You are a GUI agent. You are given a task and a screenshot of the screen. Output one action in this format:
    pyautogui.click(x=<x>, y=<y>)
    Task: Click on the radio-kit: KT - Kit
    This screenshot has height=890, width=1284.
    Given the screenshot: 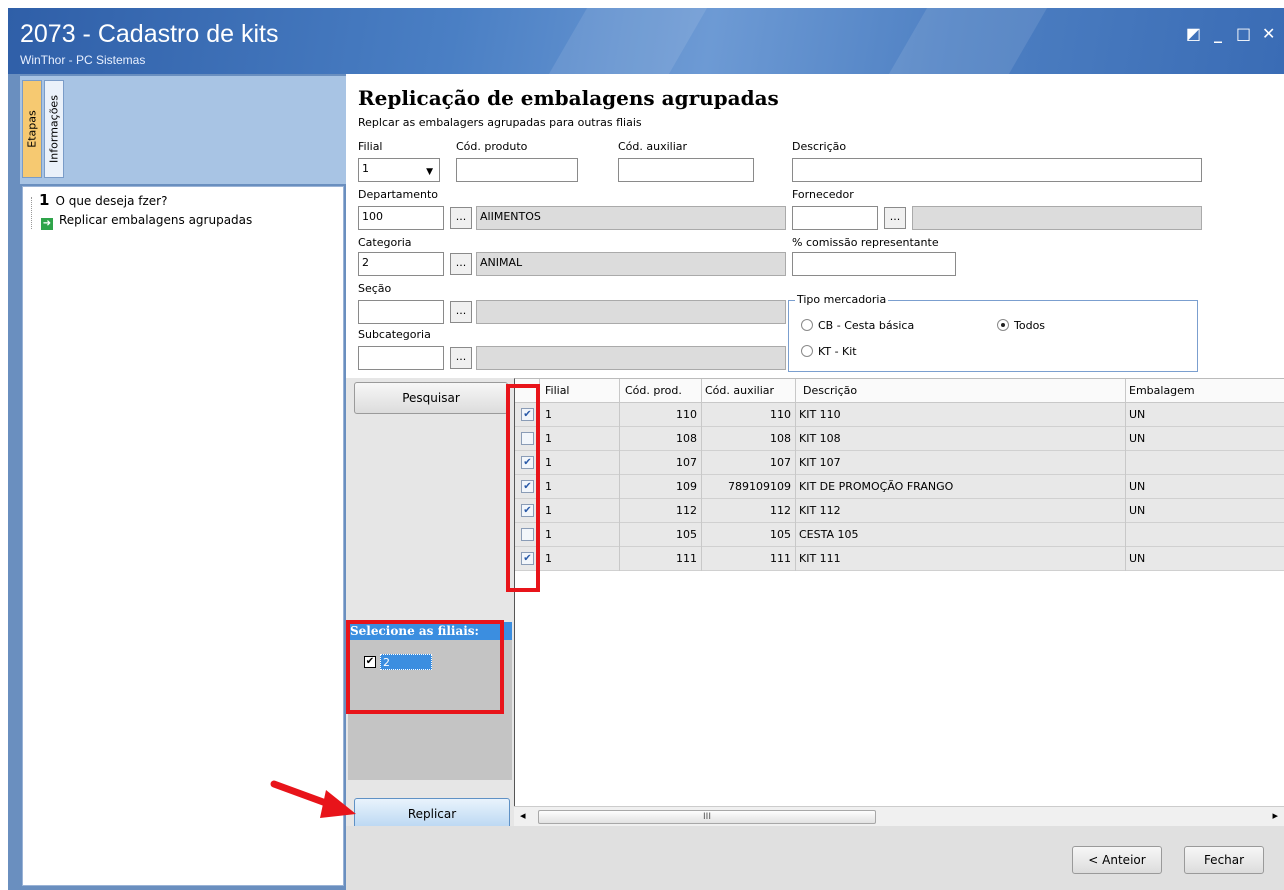 What is the action you would take?
    pyautogui.click(x=829, y=351)
    